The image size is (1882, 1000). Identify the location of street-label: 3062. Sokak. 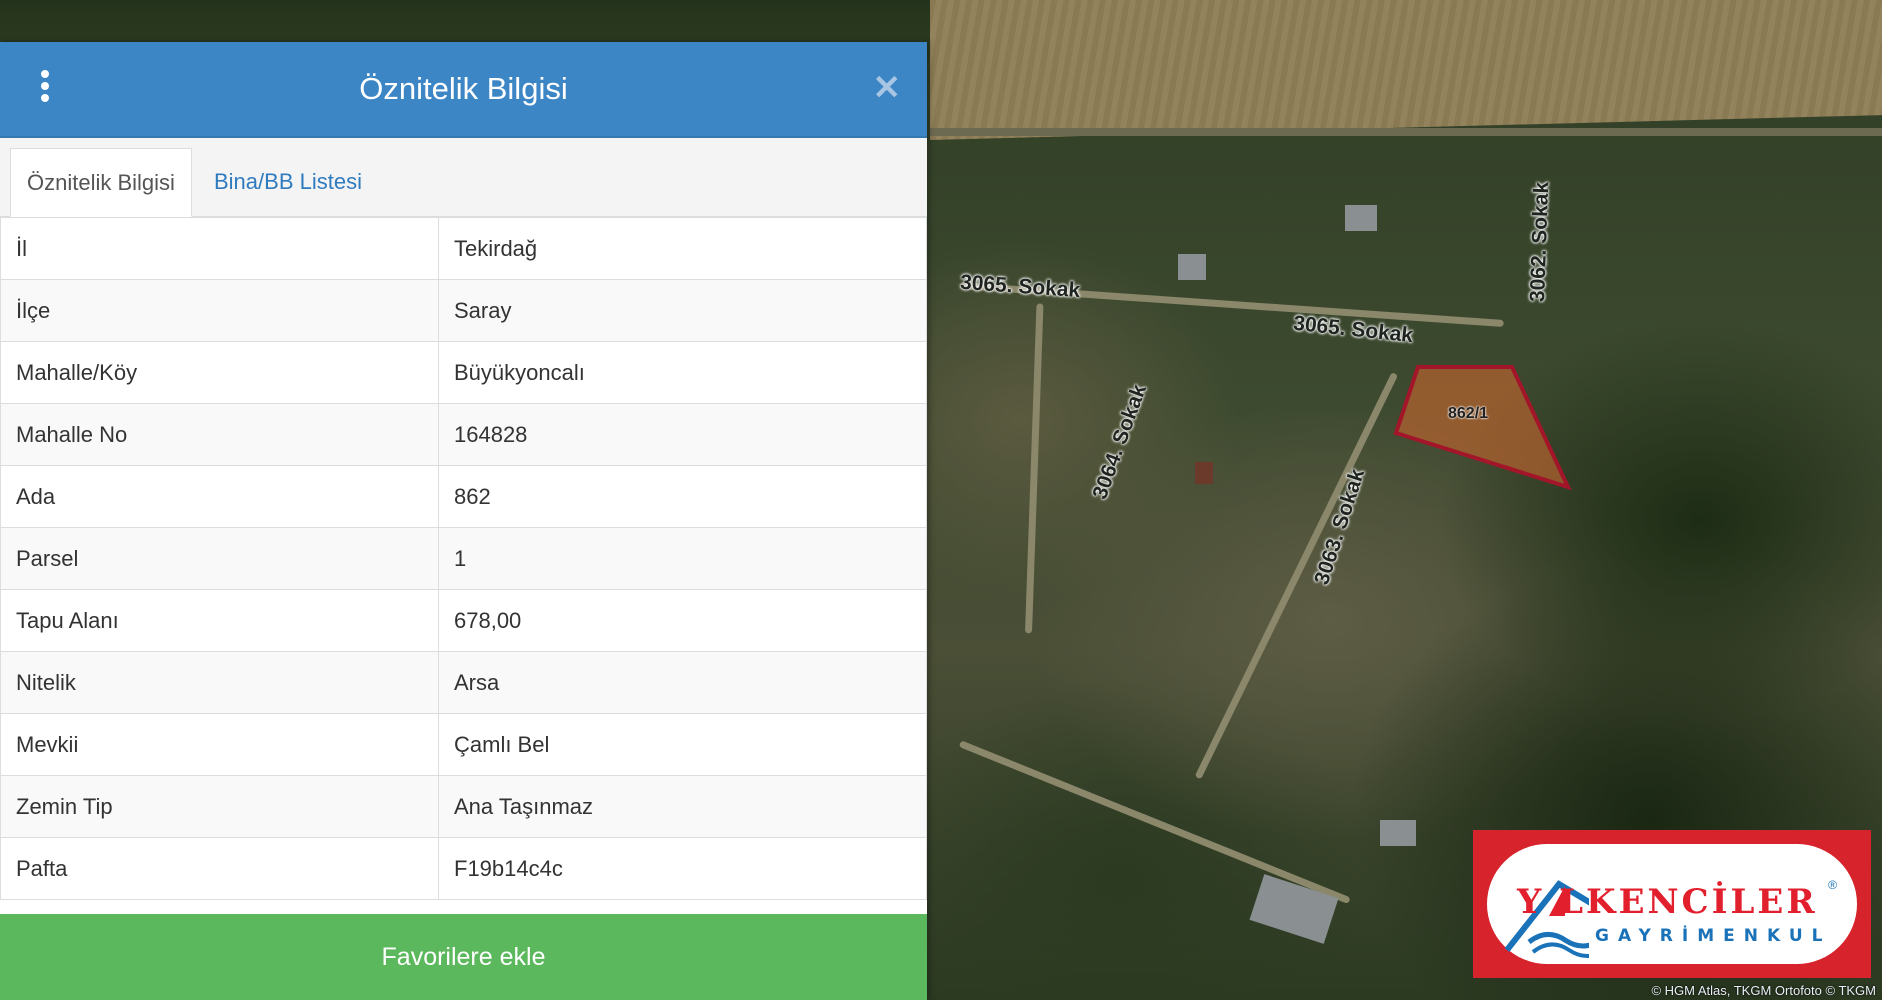
(1540, 242).